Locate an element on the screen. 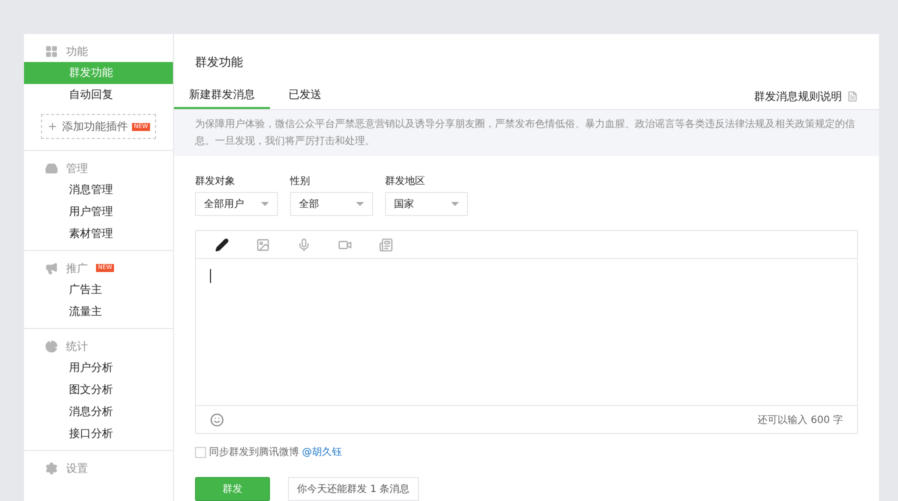 The height and width of the screenshot is (501, 898). sidebar-item: 自动回复 is located at coordinates (98, 95).